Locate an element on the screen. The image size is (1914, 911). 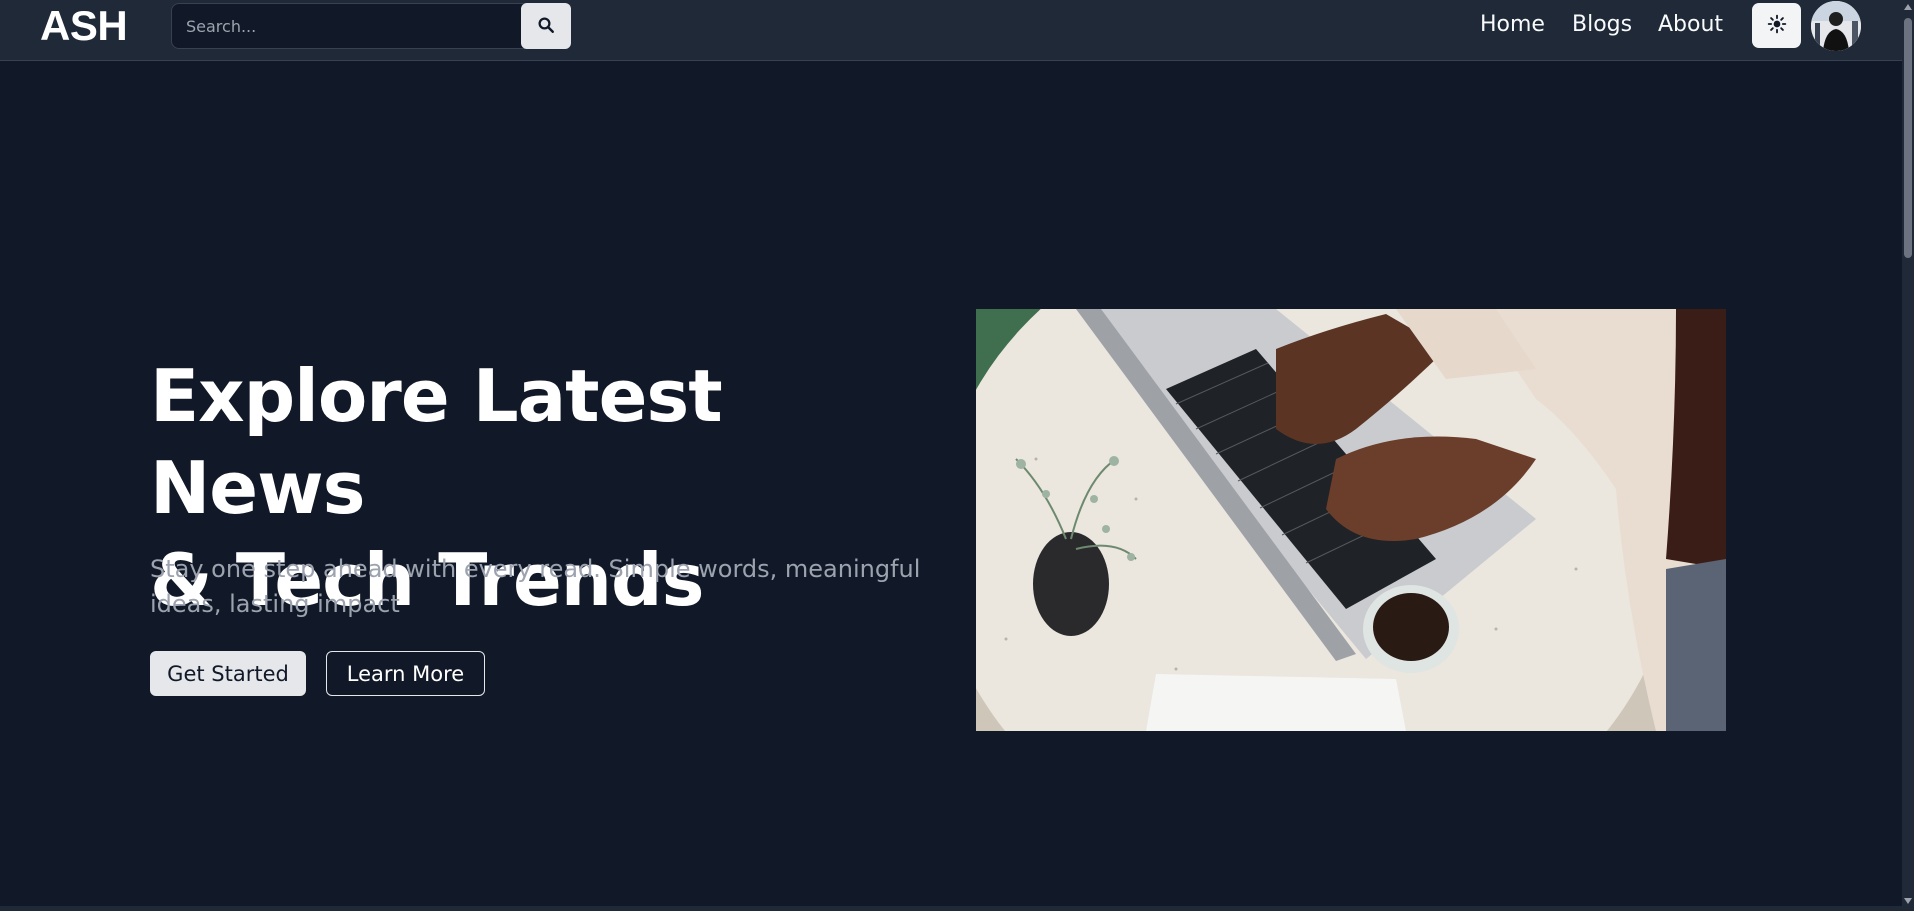
top-navbar: ASH Home Blogs About is located at coordinates (951, 30).